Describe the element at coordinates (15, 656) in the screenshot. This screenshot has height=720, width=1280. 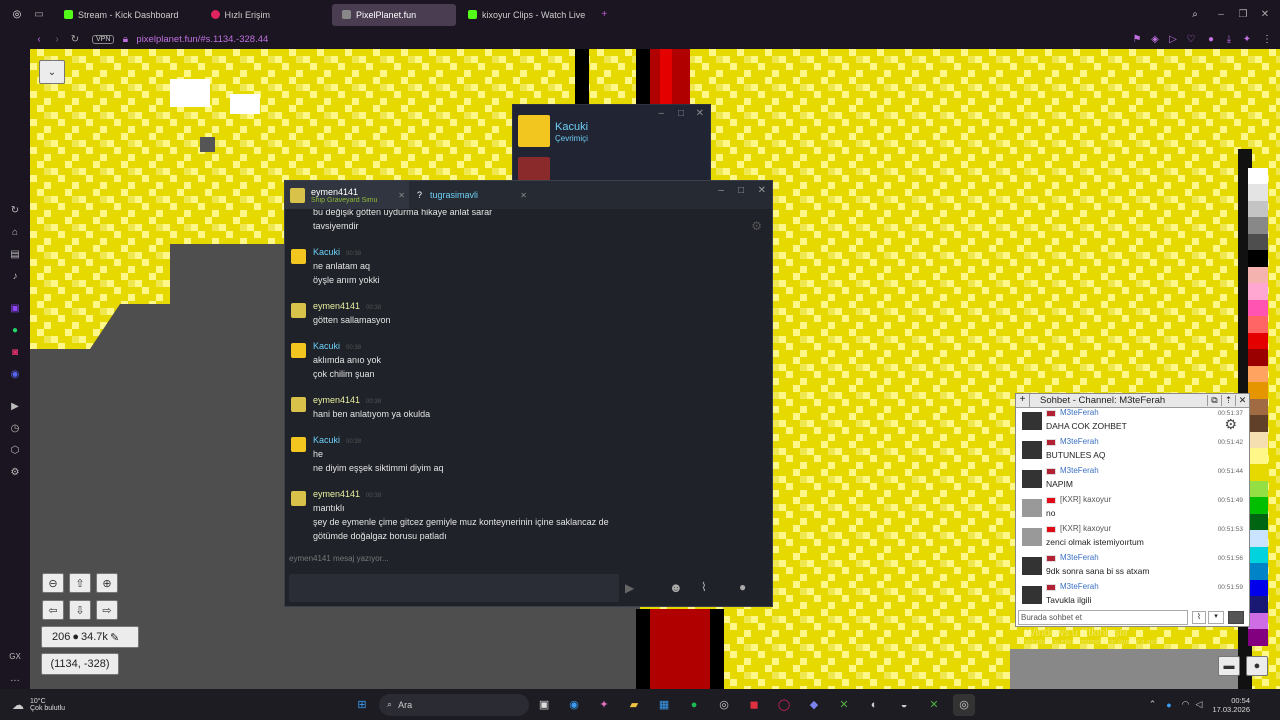
I see `gx-icon: GX` at that location.